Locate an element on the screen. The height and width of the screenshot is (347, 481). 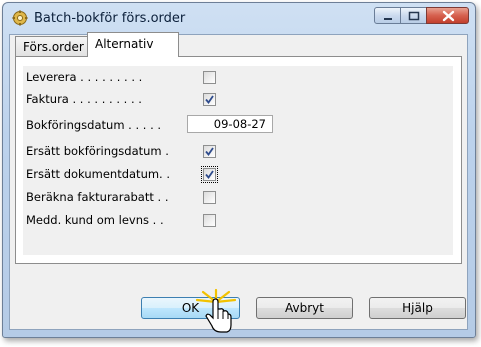
help-button: Hjälp is located at coordinates (417, 308).